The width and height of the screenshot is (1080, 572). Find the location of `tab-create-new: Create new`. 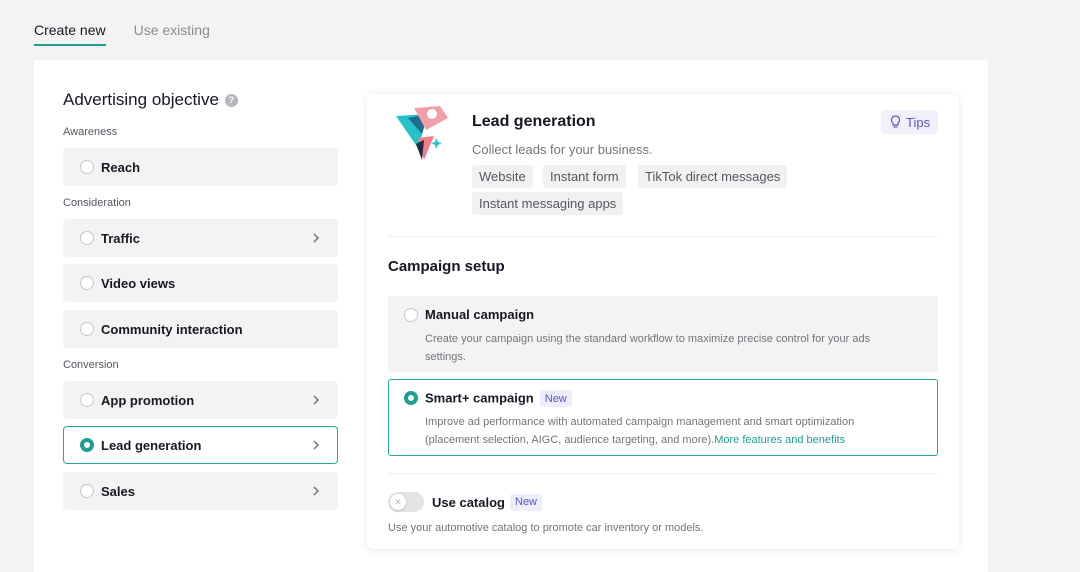

tab-create-new: Create new is located at coordinates (70, 23).